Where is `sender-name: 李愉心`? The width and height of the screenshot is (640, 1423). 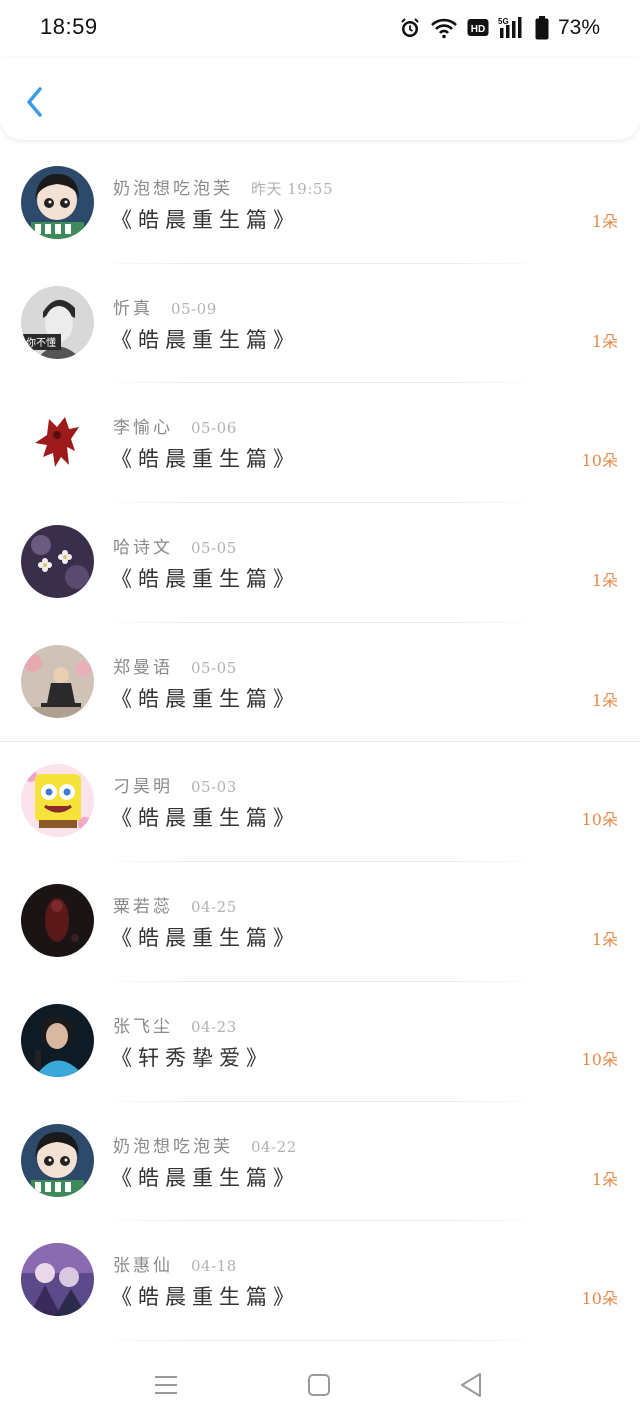
sender-name: 李愉心 is located at coordinates (143, 425).